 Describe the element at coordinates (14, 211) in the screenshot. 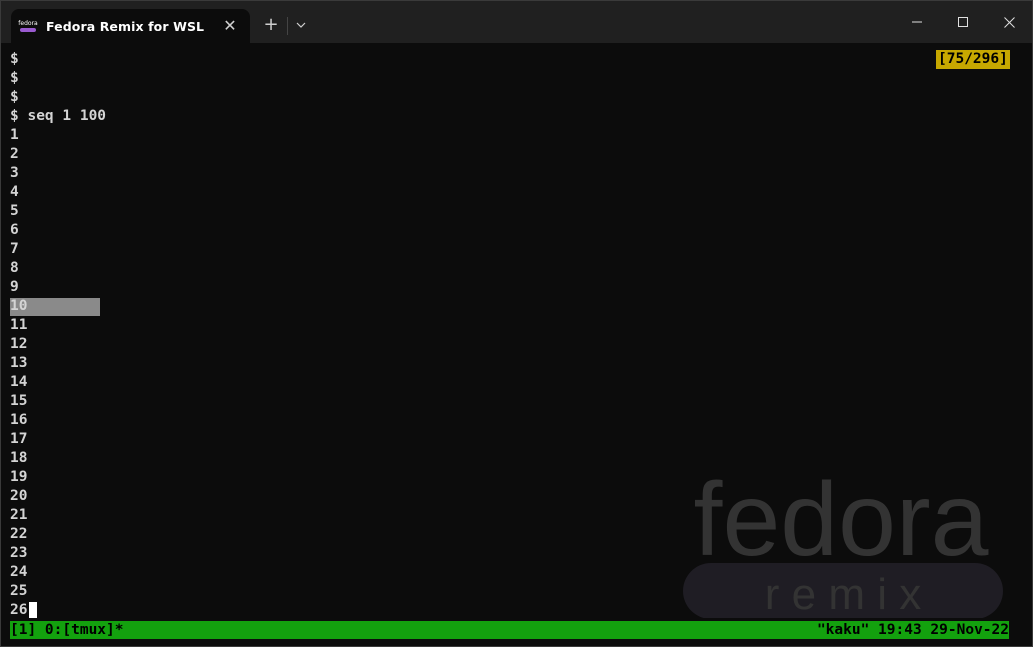

I see `terminal-line: 5` at that location.